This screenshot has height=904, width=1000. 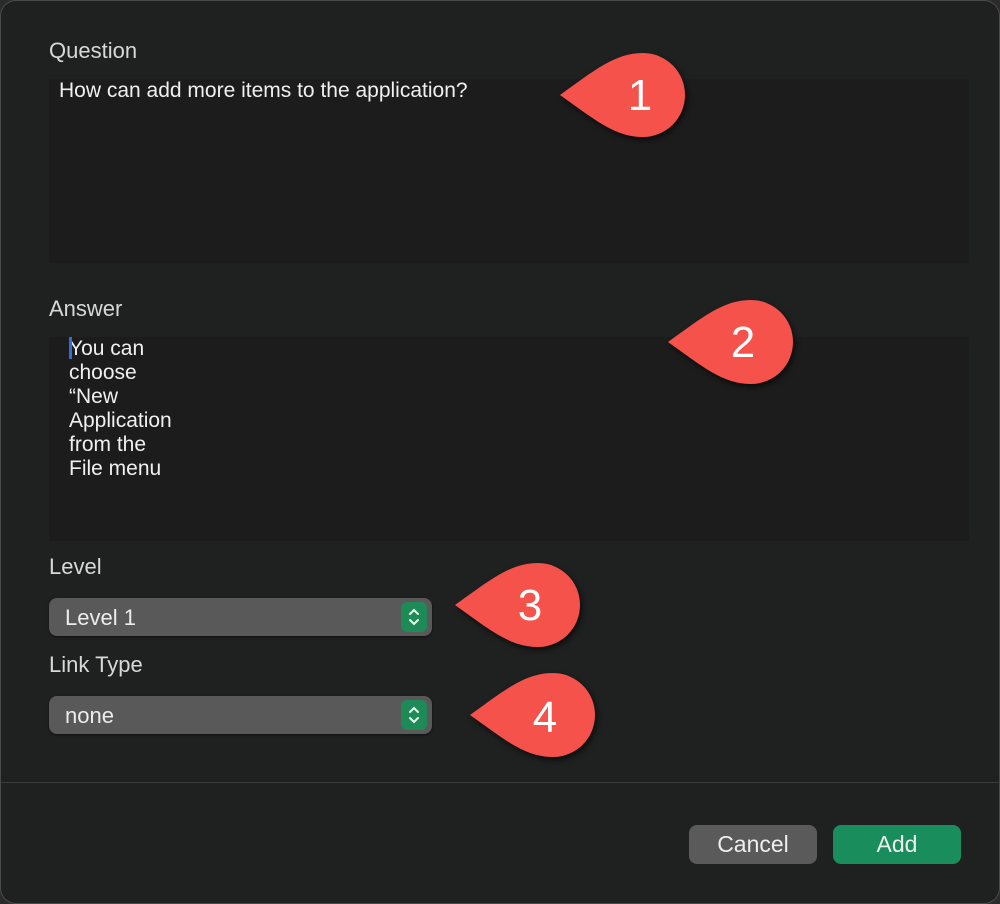 I want to click on question-label: Question, so click(x=93, y=50).